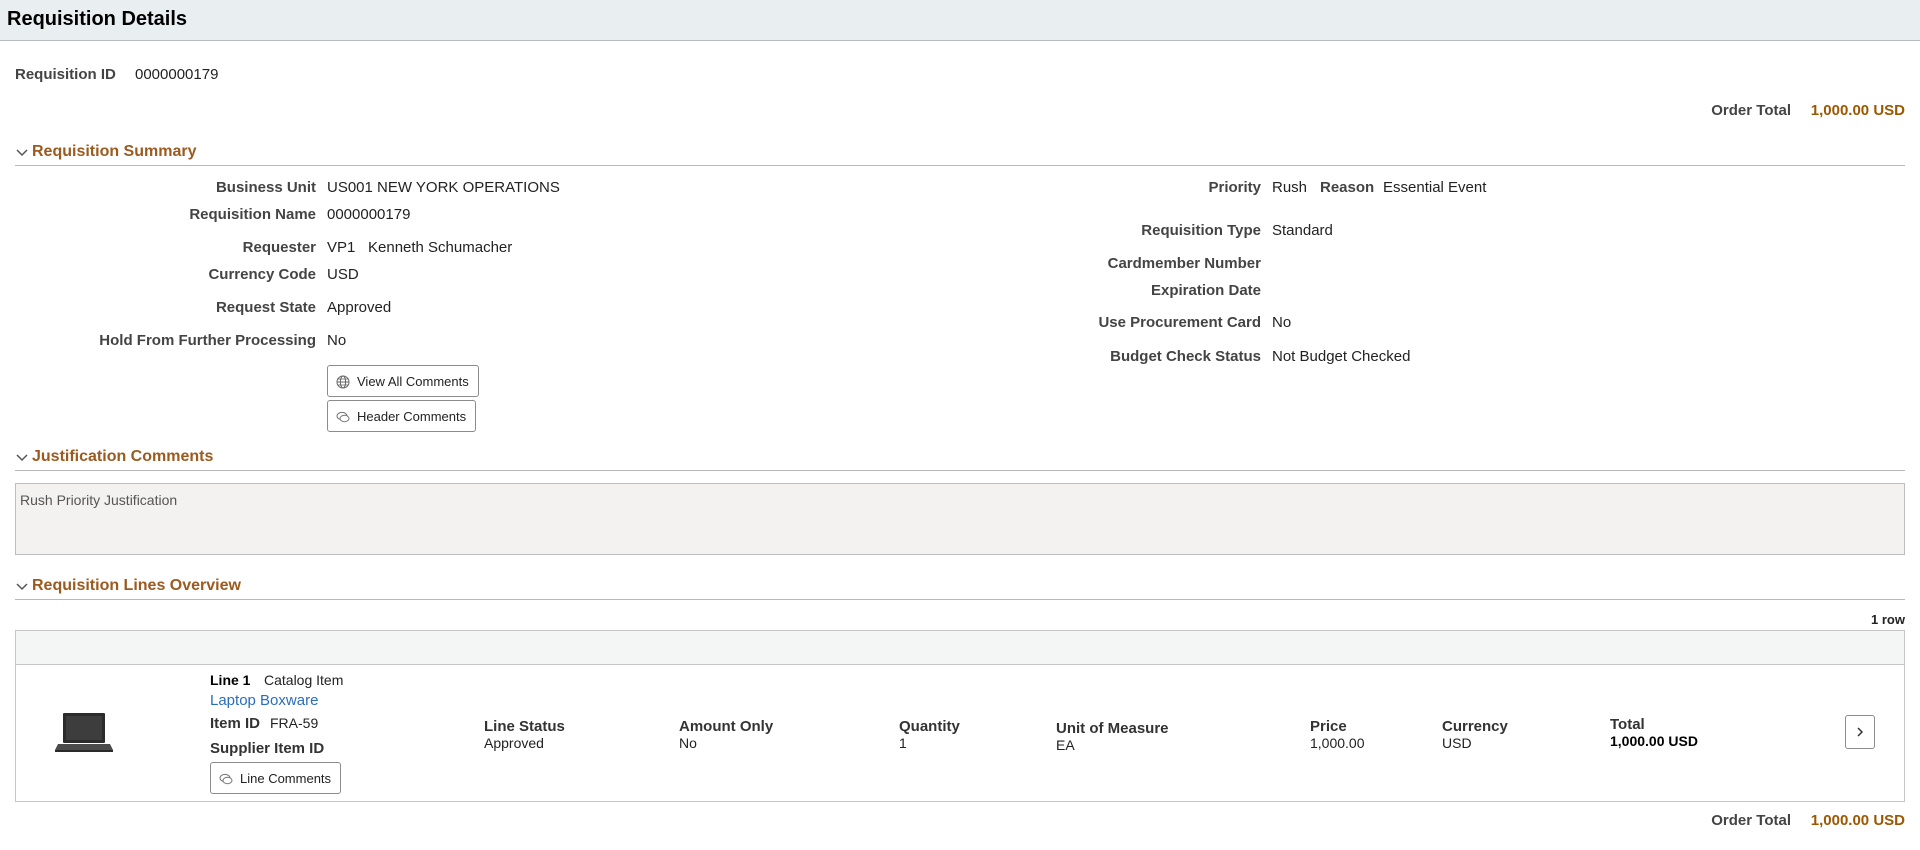 The height and width of the screenshot is (850, 1920). I want to click on line-status-value: Approved, so click(514, 743).